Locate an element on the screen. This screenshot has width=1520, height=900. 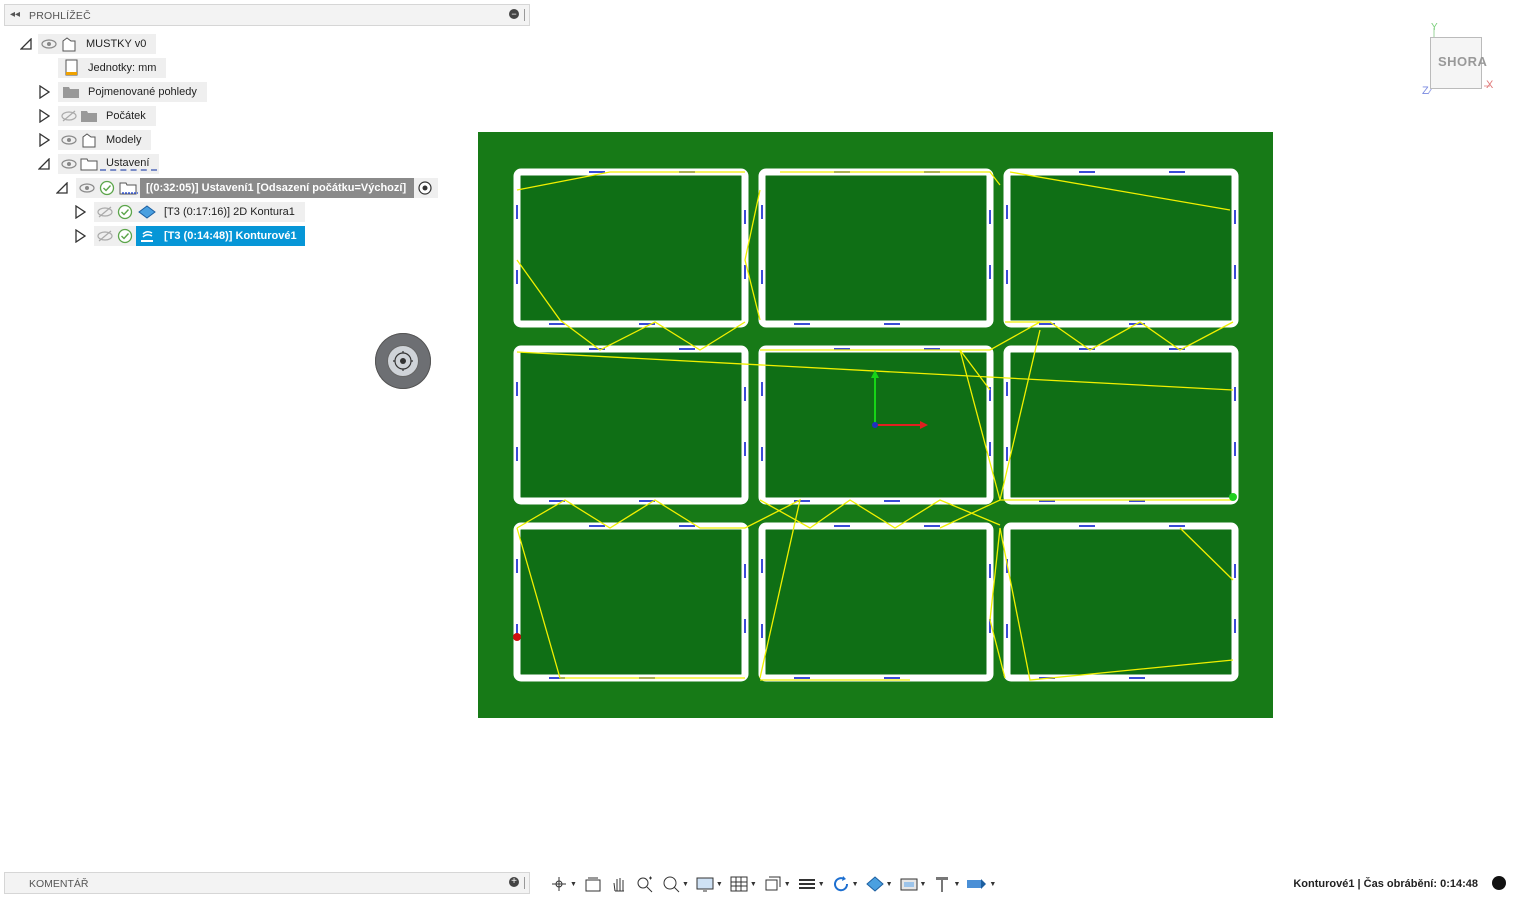
origin-triad-icon is located at coordinates (899, 399).